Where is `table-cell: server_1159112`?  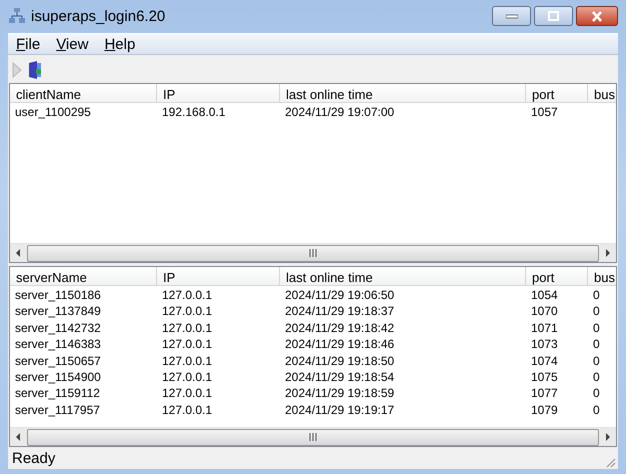
table-cell: server_1159112 is located at coordinates (57, 393).